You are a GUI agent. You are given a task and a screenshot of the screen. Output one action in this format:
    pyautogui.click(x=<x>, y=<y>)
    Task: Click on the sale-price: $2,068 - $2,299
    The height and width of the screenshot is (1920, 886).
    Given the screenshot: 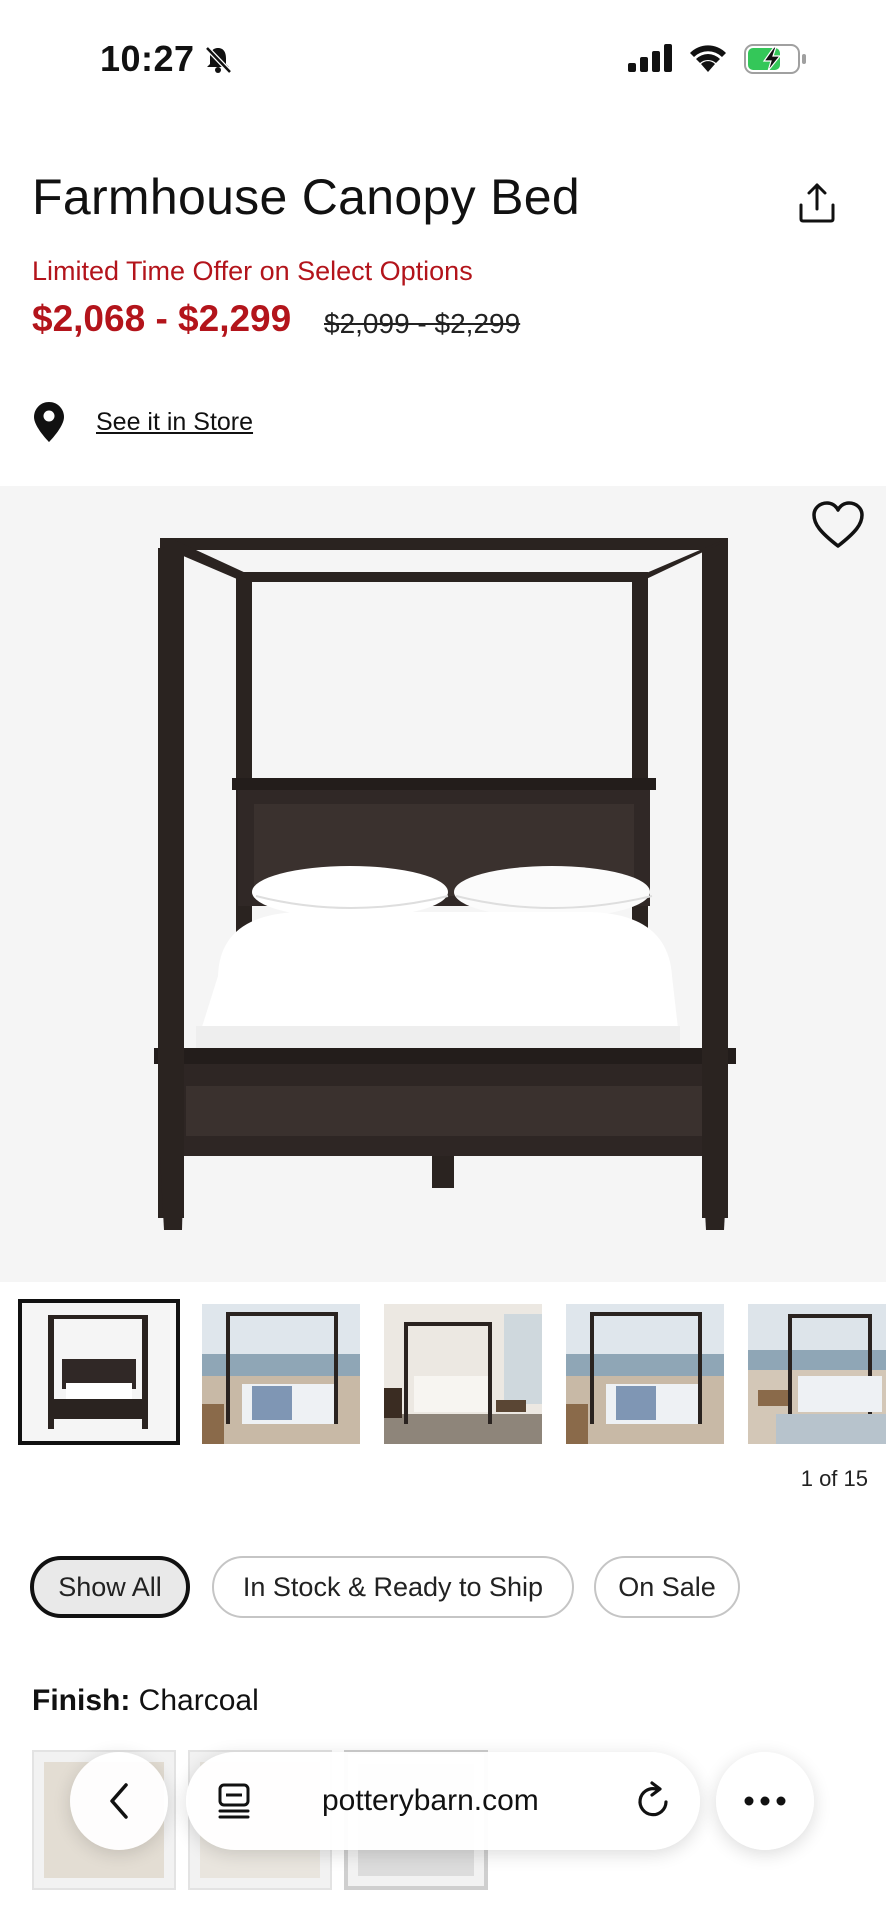 What is the action you would take?
    pyautogui.click(x=162, y=318)
    